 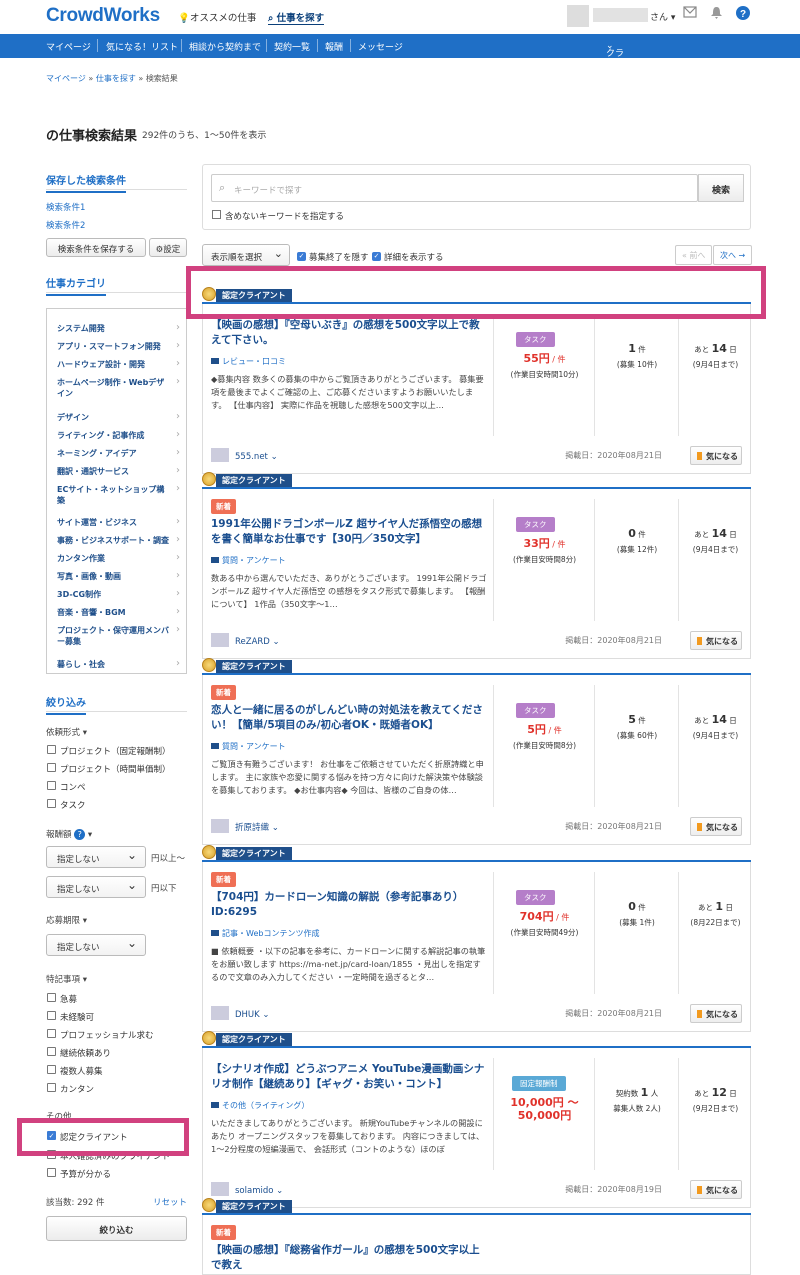 I want to click on job-title: 【映画の感想】『総務省作ガール』の感想を500文字以上で教え, so click(x=349, y=1258).